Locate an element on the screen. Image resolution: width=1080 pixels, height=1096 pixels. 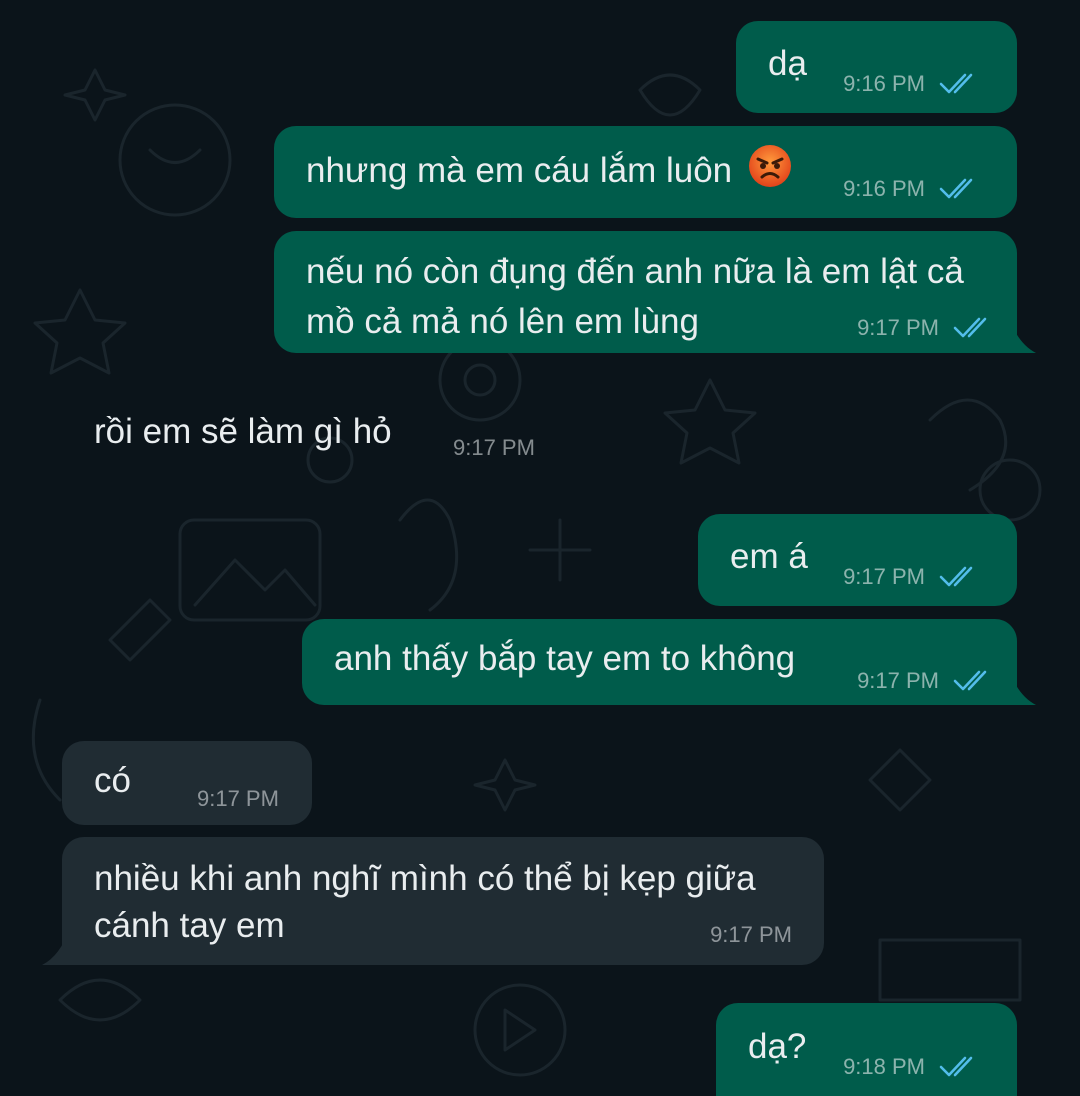
incoming-message: có 9:17 PM is located at coordinates (187, 783).